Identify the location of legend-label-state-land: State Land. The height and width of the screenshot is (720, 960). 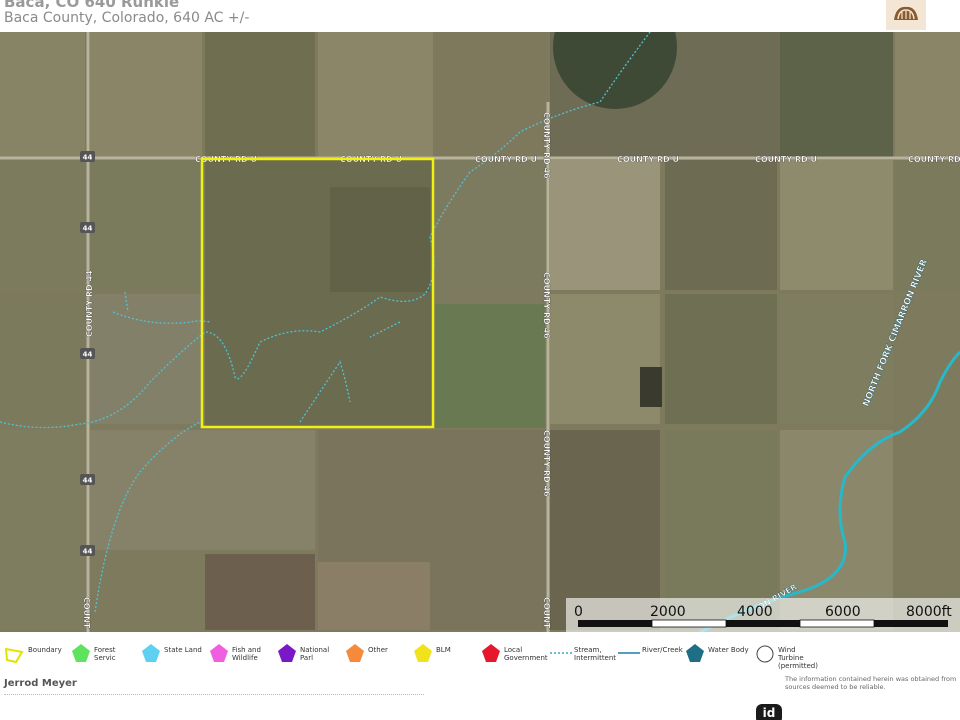
(183, 650).